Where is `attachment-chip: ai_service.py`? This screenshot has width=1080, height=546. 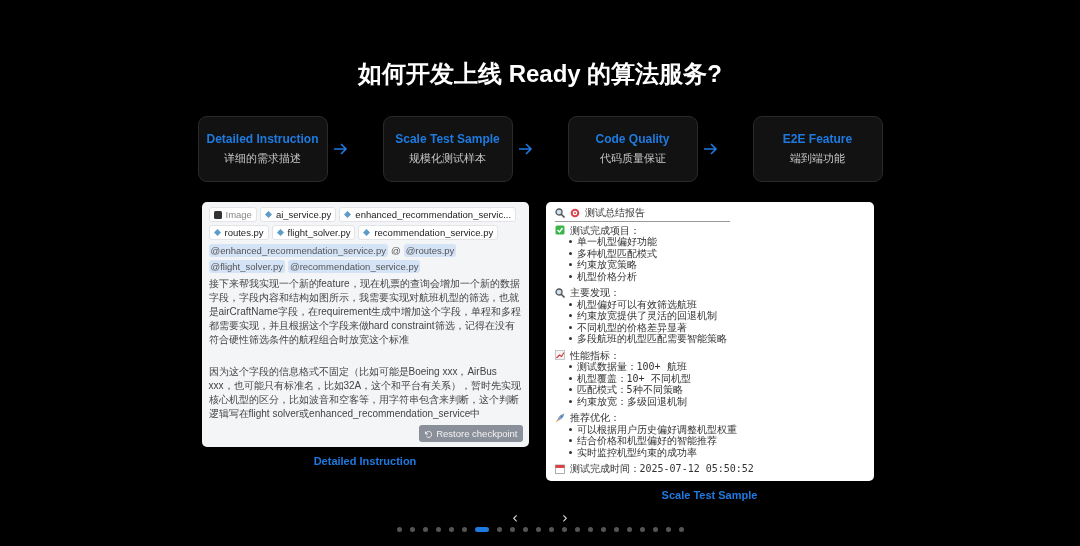 attachment-chip: ai_service.py is located at coordinates (298, 214).